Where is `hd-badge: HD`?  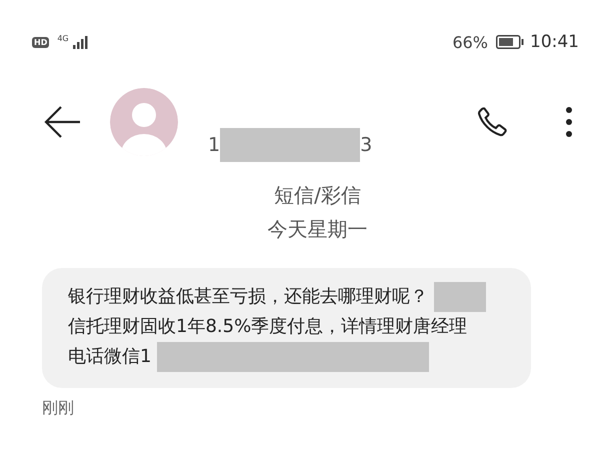
hd-badge: HD is located at coordinates (41, 42).